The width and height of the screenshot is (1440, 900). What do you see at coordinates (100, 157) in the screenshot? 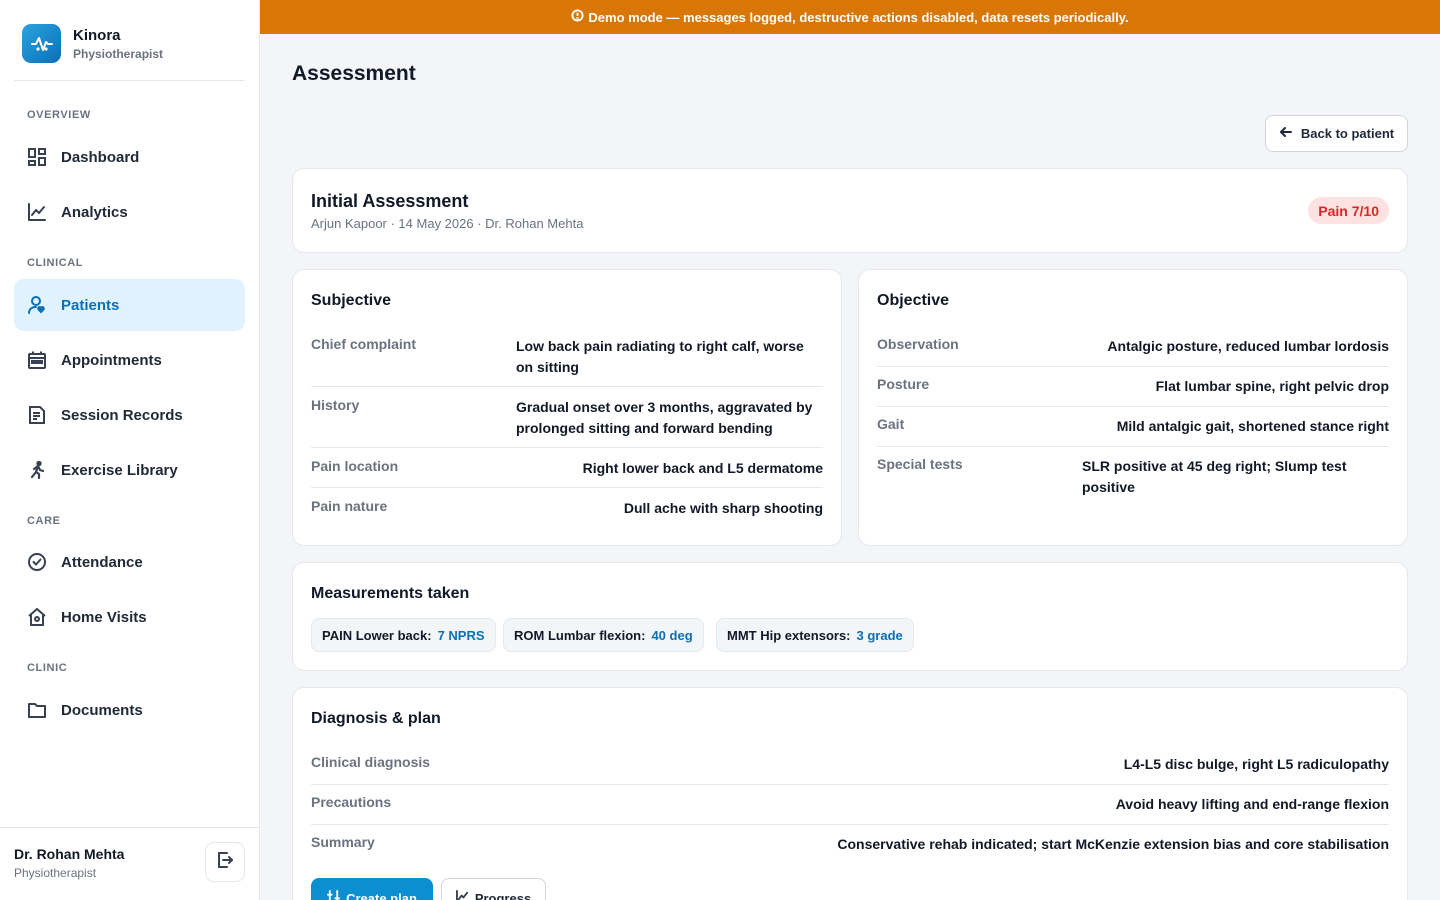
I see `nav-label: Dashboard` at bounding box center [100, 157].